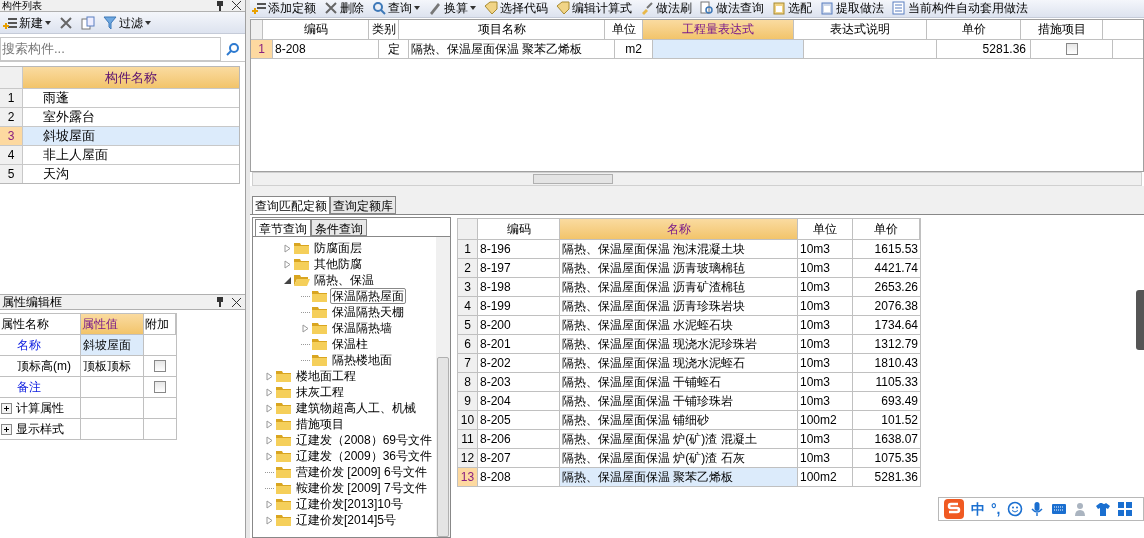 This screenshot has width=1144, height=538. Describe the element at coordinates (468, 287) in the screenshot. I see `row-number: 3` at that location.